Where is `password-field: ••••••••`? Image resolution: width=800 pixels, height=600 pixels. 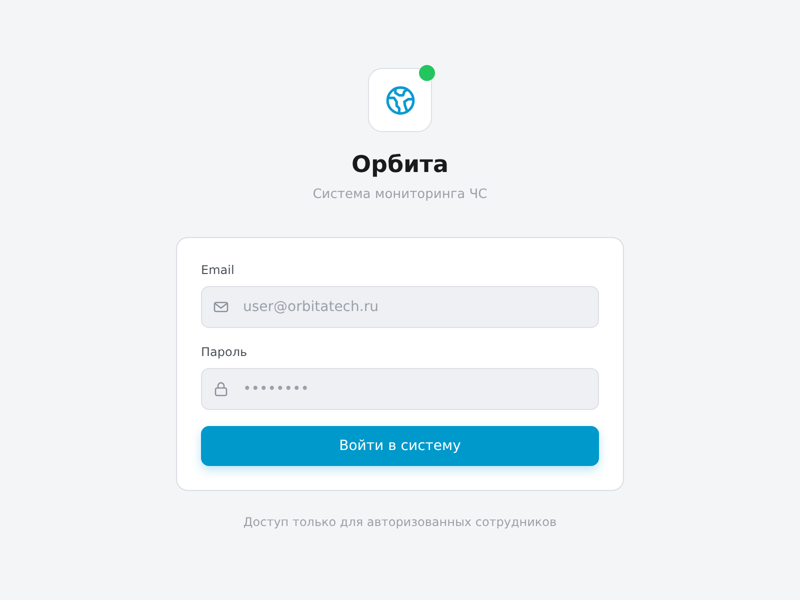
password-field: •••••••• is located at coordinates (400, 389).